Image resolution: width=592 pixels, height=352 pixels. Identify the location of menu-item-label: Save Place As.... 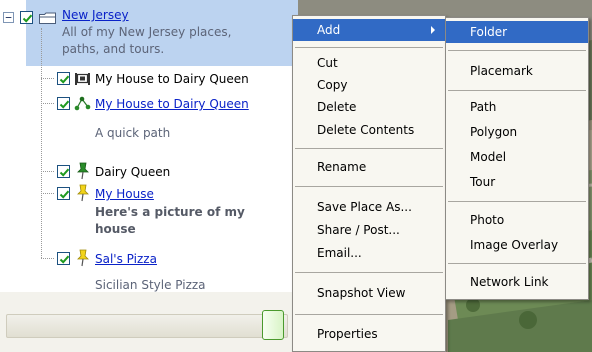
(364, 207).